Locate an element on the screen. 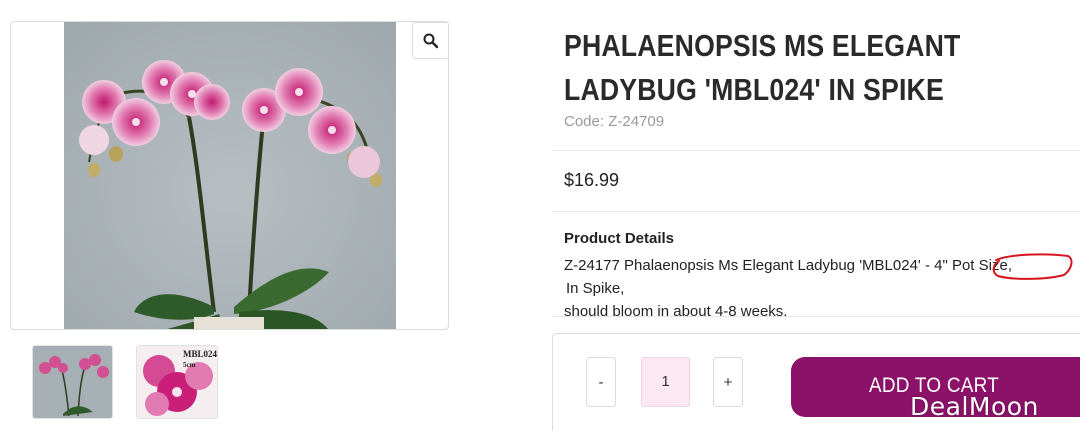 The height and width of the screenshot is (431, 1080). thumbnail-1-image is located at coordinates (72, 382).